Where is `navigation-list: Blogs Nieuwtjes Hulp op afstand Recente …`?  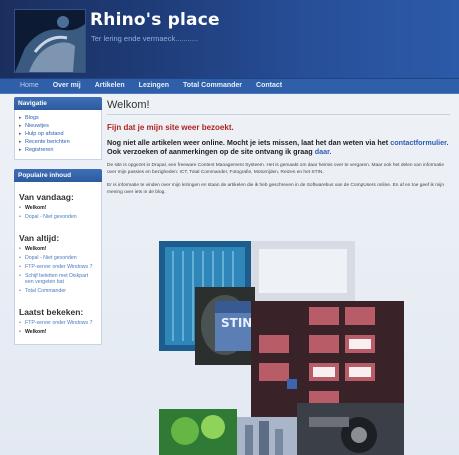
navigation-list: Blogs Nieuwtjes Hulp op afstand Recente … is located at coordinates (58, 134).